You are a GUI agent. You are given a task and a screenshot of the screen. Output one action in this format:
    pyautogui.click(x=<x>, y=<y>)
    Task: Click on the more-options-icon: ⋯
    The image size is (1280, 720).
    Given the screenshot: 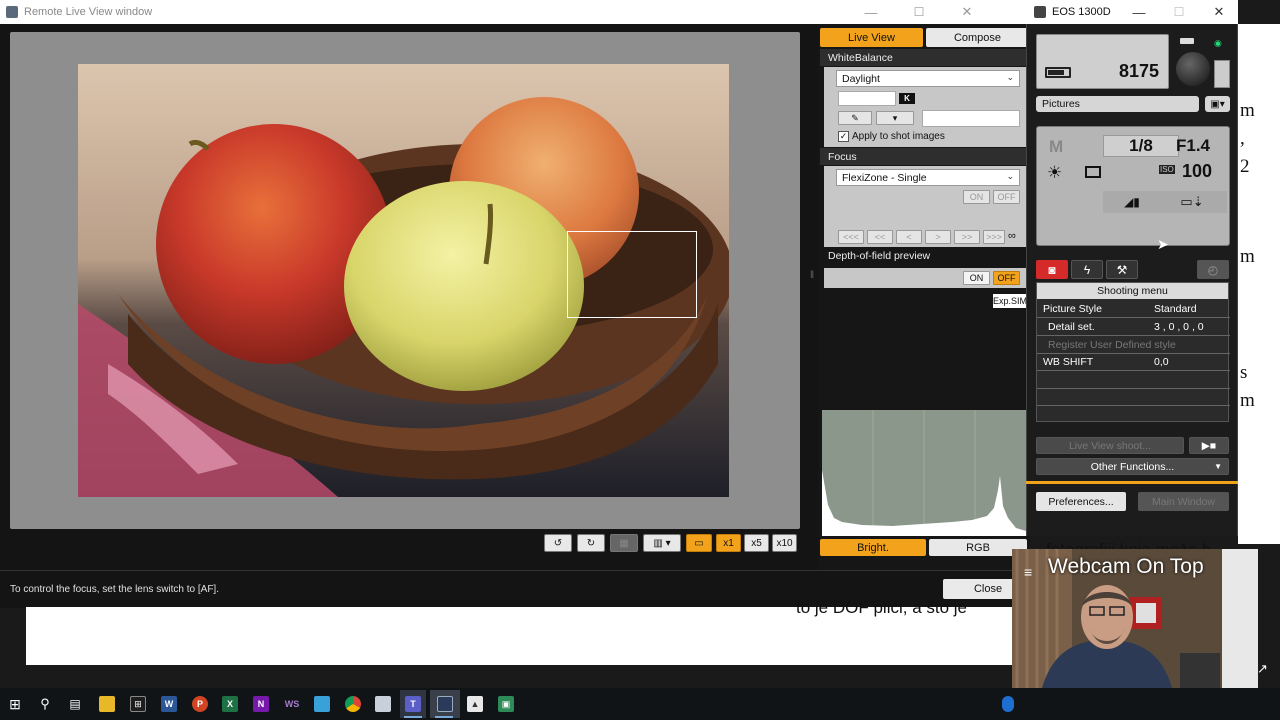 What is the action you would take?
    pyautogui.click(x=1259, y=44)
    